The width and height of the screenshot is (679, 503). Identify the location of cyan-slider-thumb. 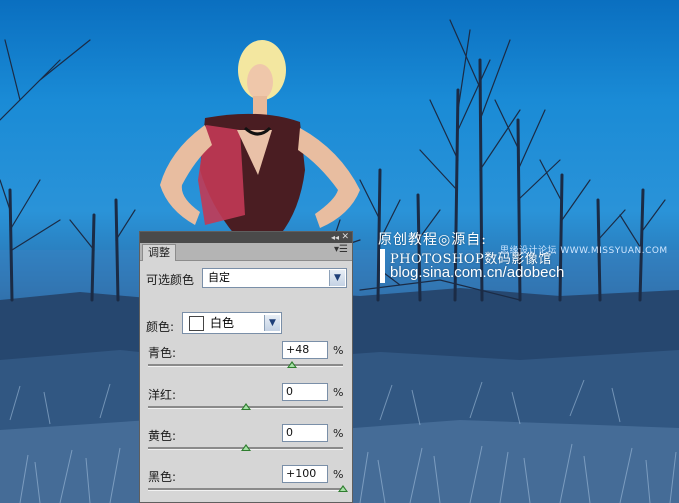
(292, 364).